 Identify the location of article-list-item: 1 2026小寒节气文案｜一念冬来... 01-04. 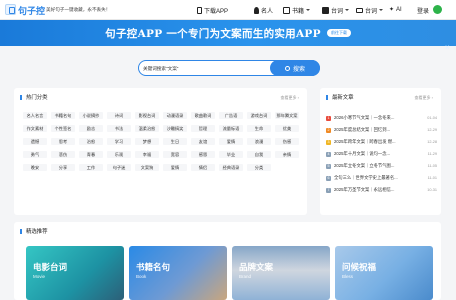
(381, 118).